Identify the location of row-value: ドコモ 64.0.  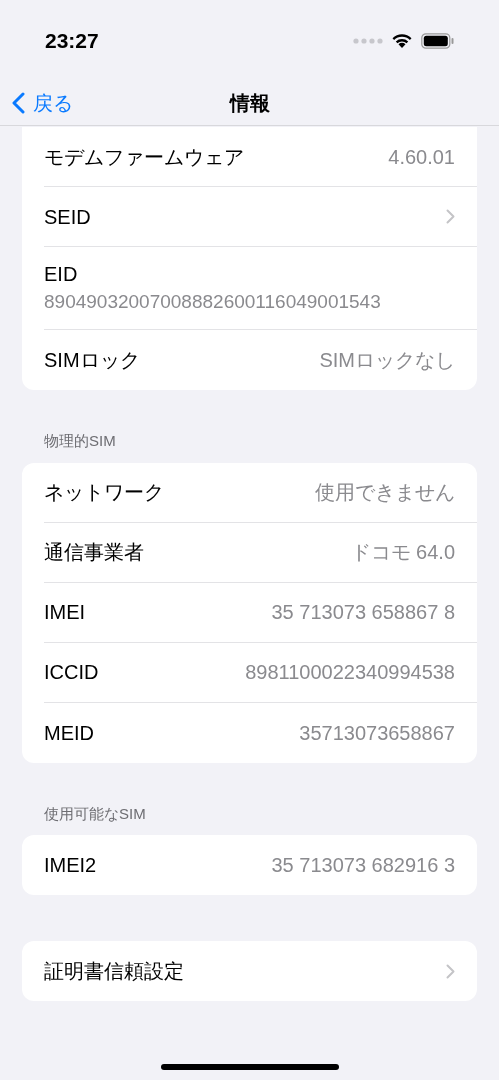
(402, 552).